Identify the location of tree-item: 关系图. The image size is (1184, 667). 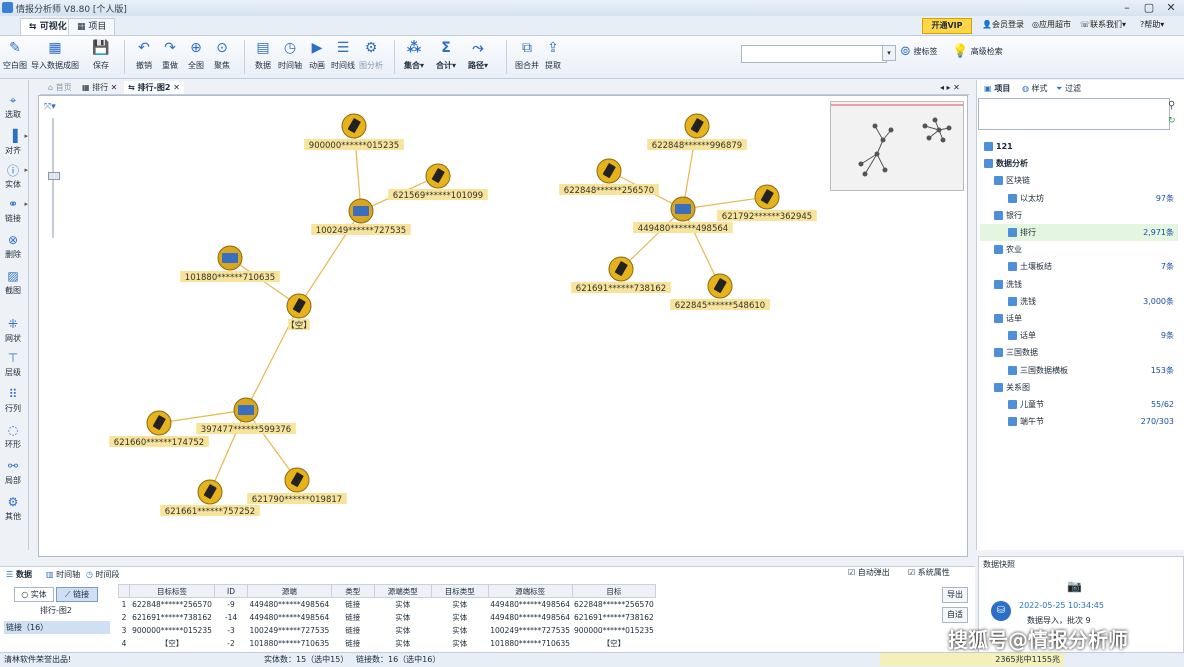
(1079, 387).